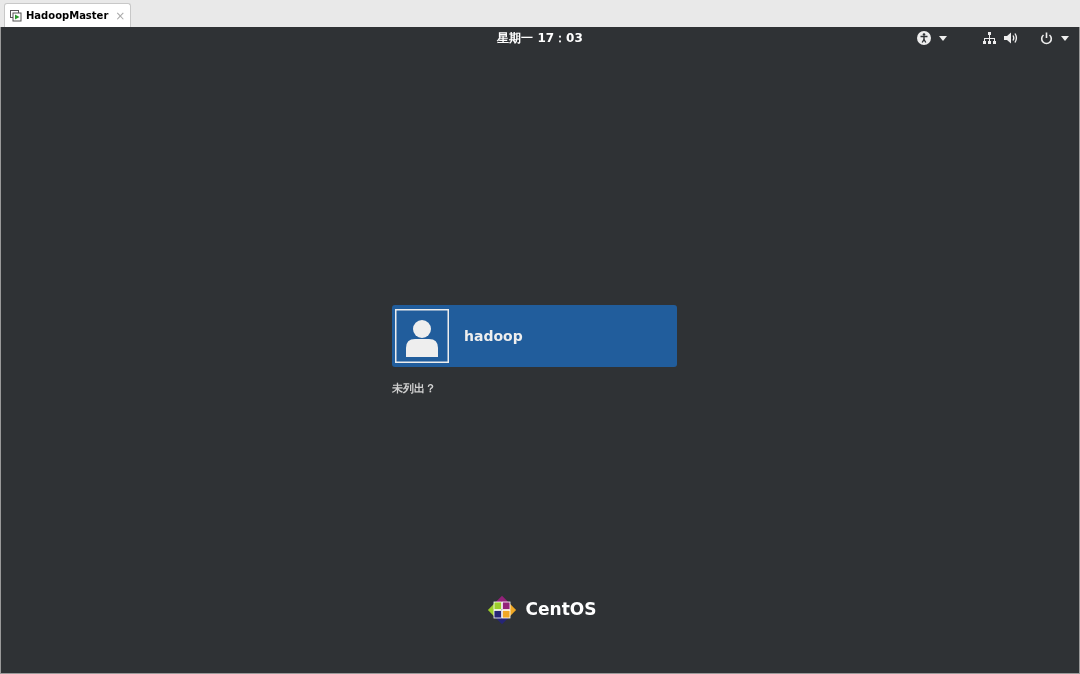  What do you see at coordinates (414, 389) in the screenshot?
I see `not-listed-link: 未列出？` at bounding box center [414, 389].